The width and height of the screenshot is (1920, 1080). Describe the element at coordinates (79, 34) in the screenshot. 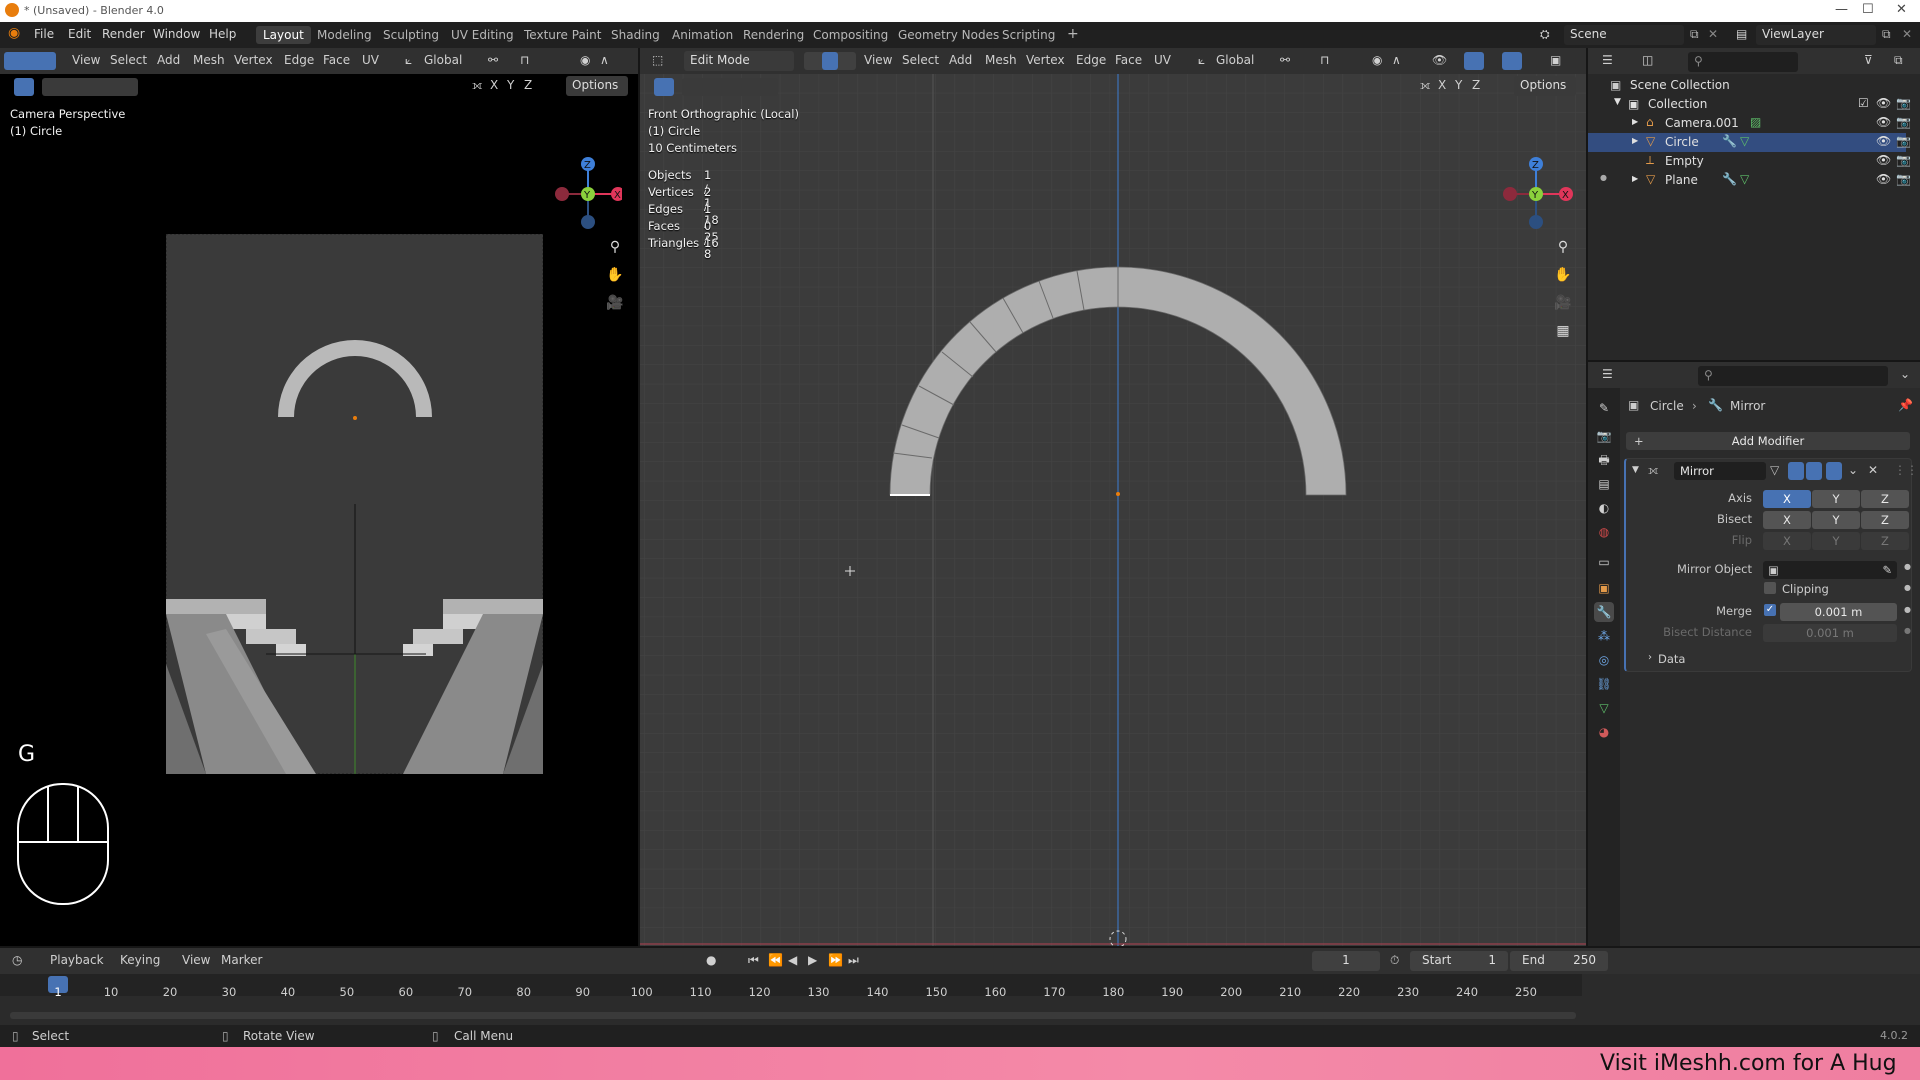

I see `menu-edit: Edit` at that location.